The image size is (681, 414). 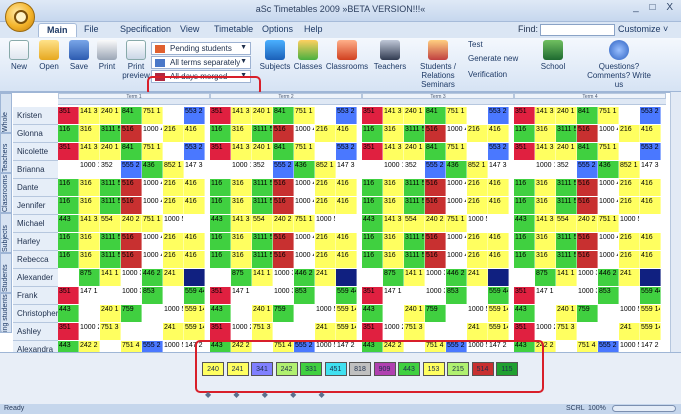 What do you see at coordinates (189, 30) in the screenshot?
I see `tab-view: View` at bounding box center [189, 30].